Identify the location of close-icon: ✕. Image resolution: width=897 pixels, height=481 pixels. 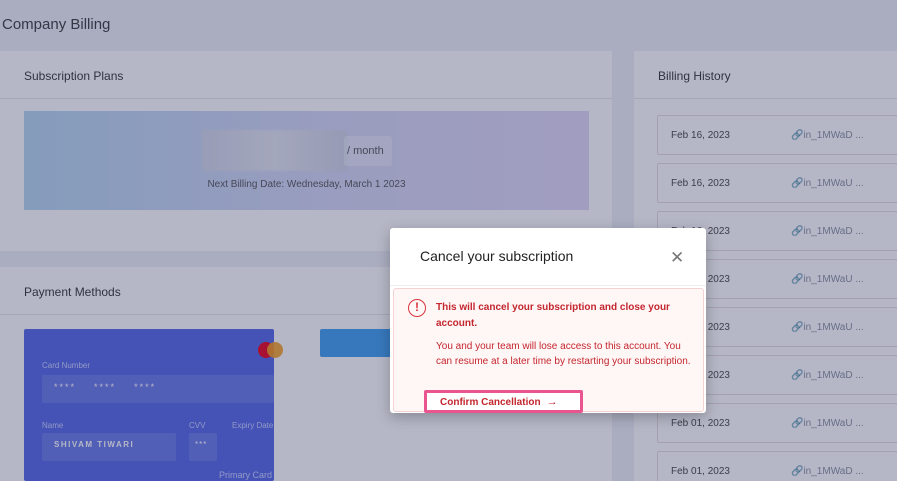
(677, 257).